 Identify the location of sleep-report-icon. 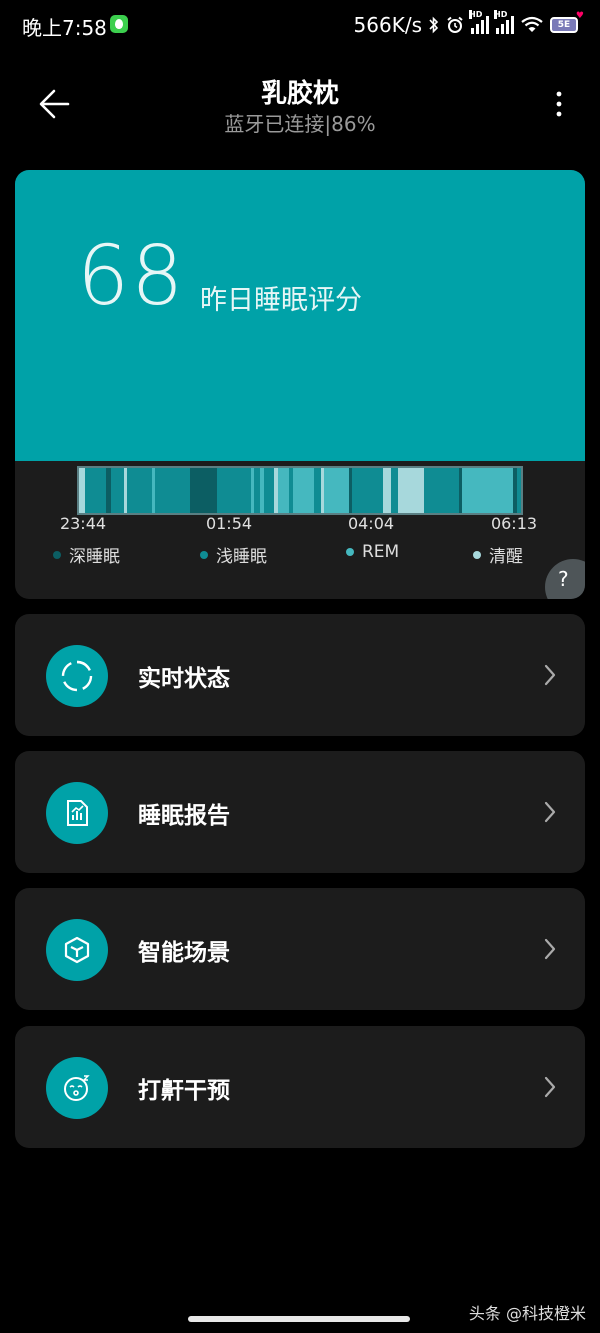
(77, 813).